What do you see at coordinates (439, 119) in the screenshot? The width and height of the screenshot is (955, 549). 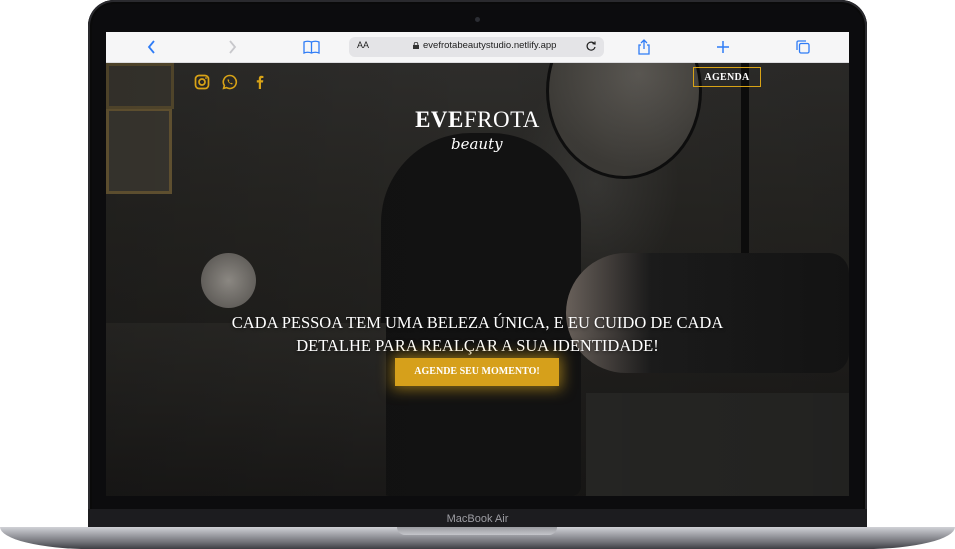 I see `logo-bold: EVE` at bounding box center [439, 119].